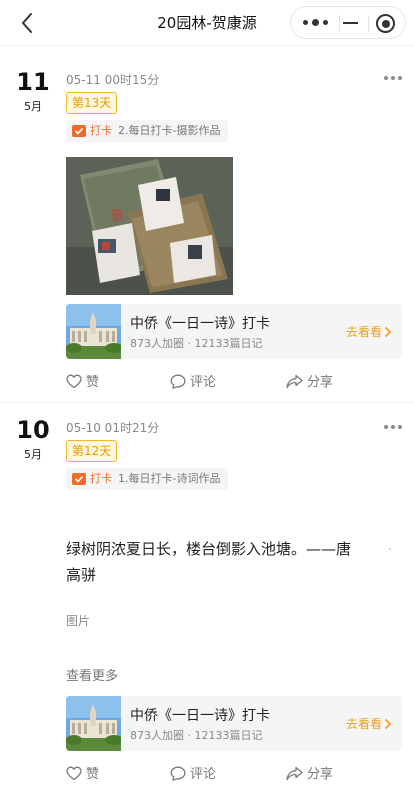 The image size is (414, 785). Describe the element at coordinates (93, 382) in the screenshot. I see `like-label: 赞` at that location.